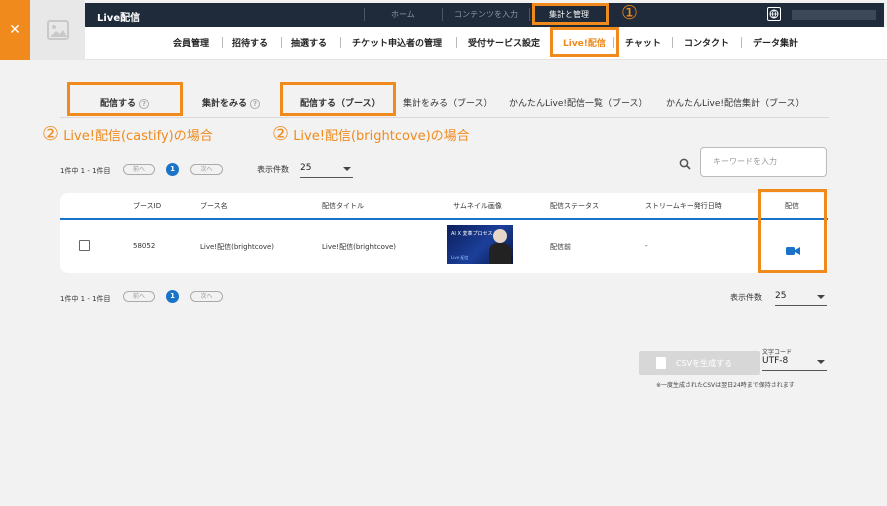  I want to click on topnav-input-content: コンテンツを入力, so click(486, 14).